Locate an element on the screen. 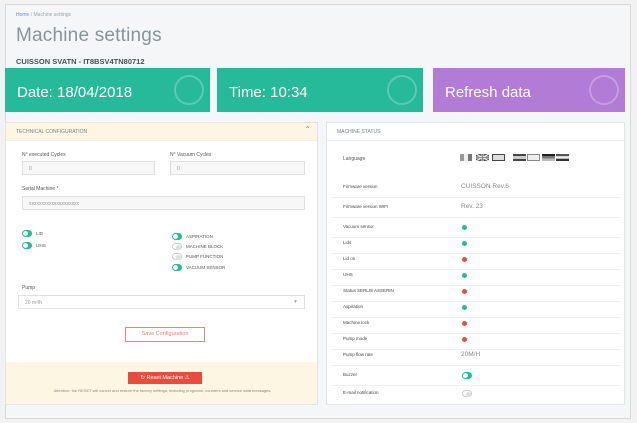 The height and width of the screenshot is (423, 637). dutch-flag-icon is located at coordinates (562, 157).